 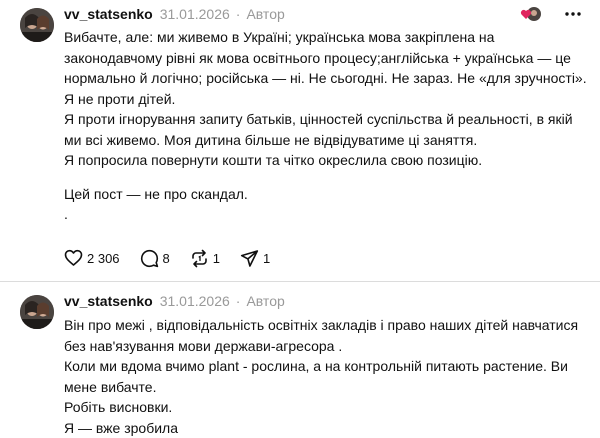 I want to click on post-actions: 2 306 8 1 1, so click(x=177, y=258).